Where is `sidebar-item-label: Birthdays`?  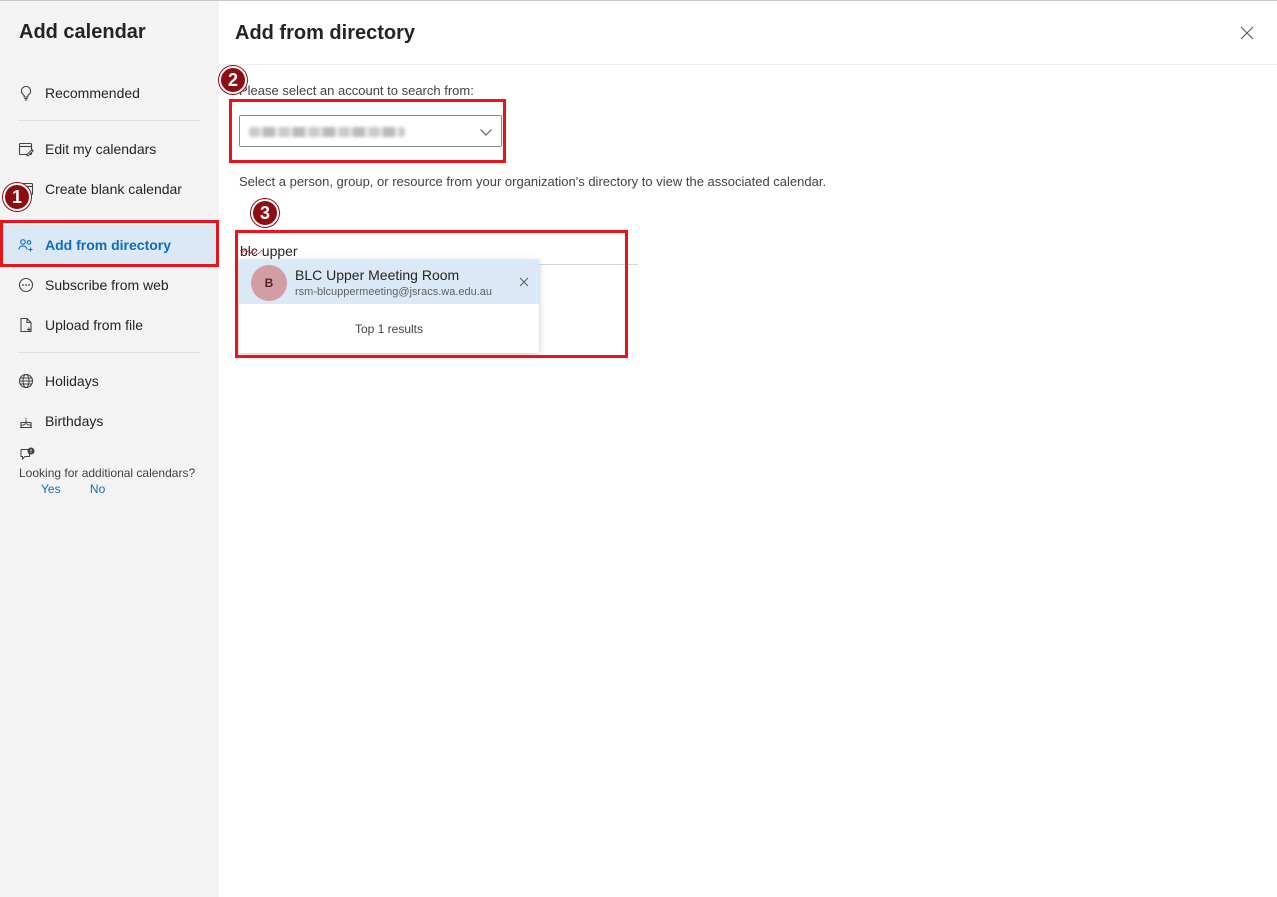
sidebar-item-label: Birthdays is located at coordinates (74, 421).